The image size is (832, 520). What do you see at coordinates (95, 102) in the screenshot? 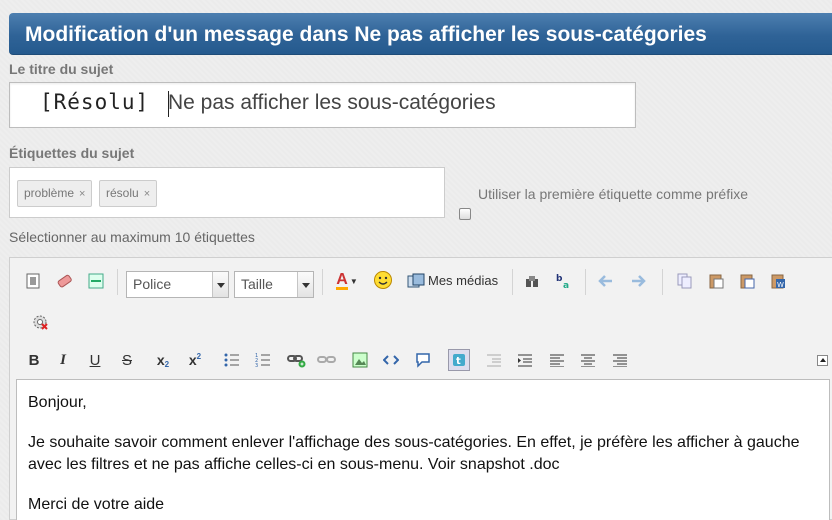
I see `subject-prefix: [Résolu]` at bounding box center [95, 102].